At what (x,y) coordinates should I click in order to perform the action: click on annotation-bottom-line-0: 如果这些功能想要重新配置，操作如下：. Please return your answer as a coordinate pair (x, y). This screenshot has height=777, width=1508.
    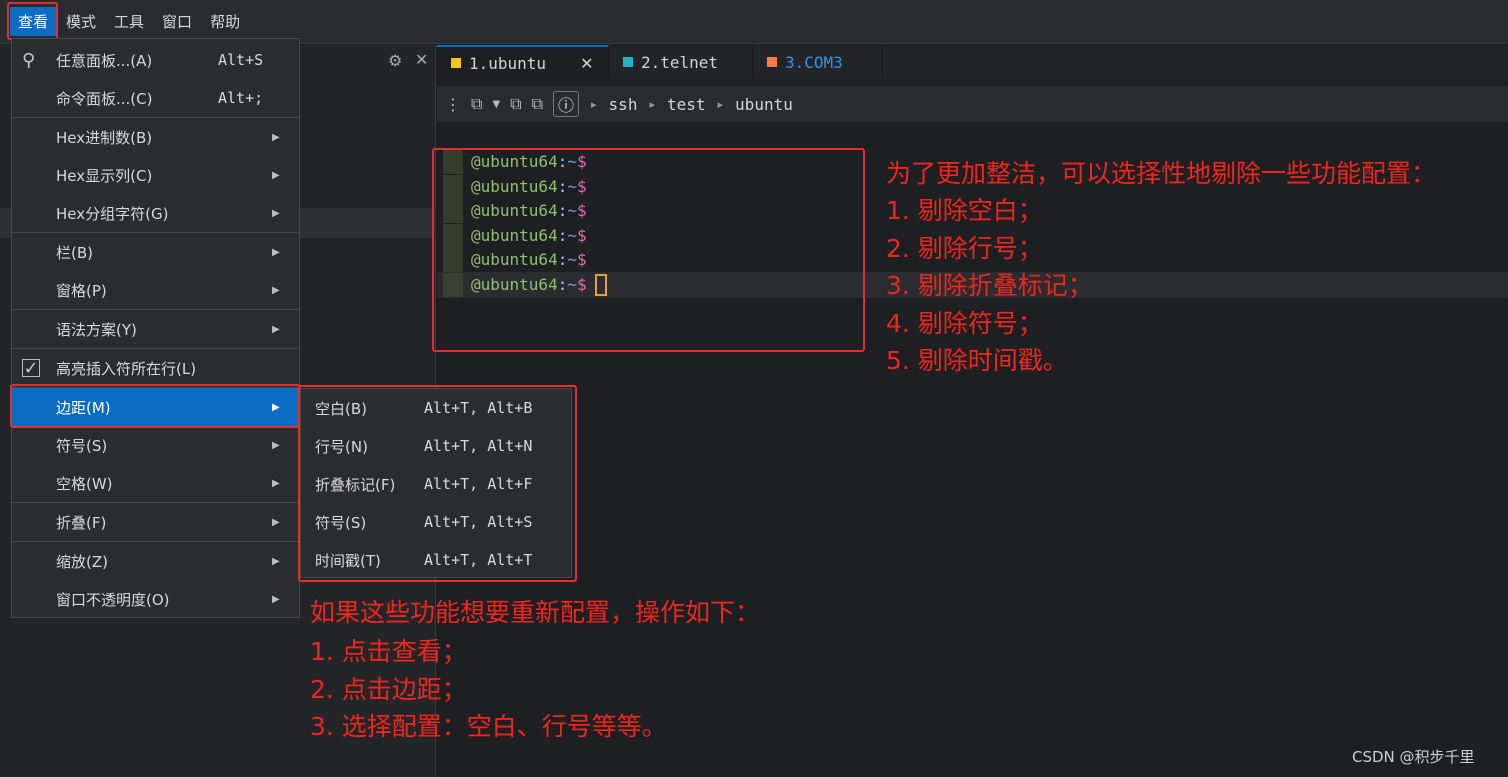
    Looking at the image, I should click on (535, 612).